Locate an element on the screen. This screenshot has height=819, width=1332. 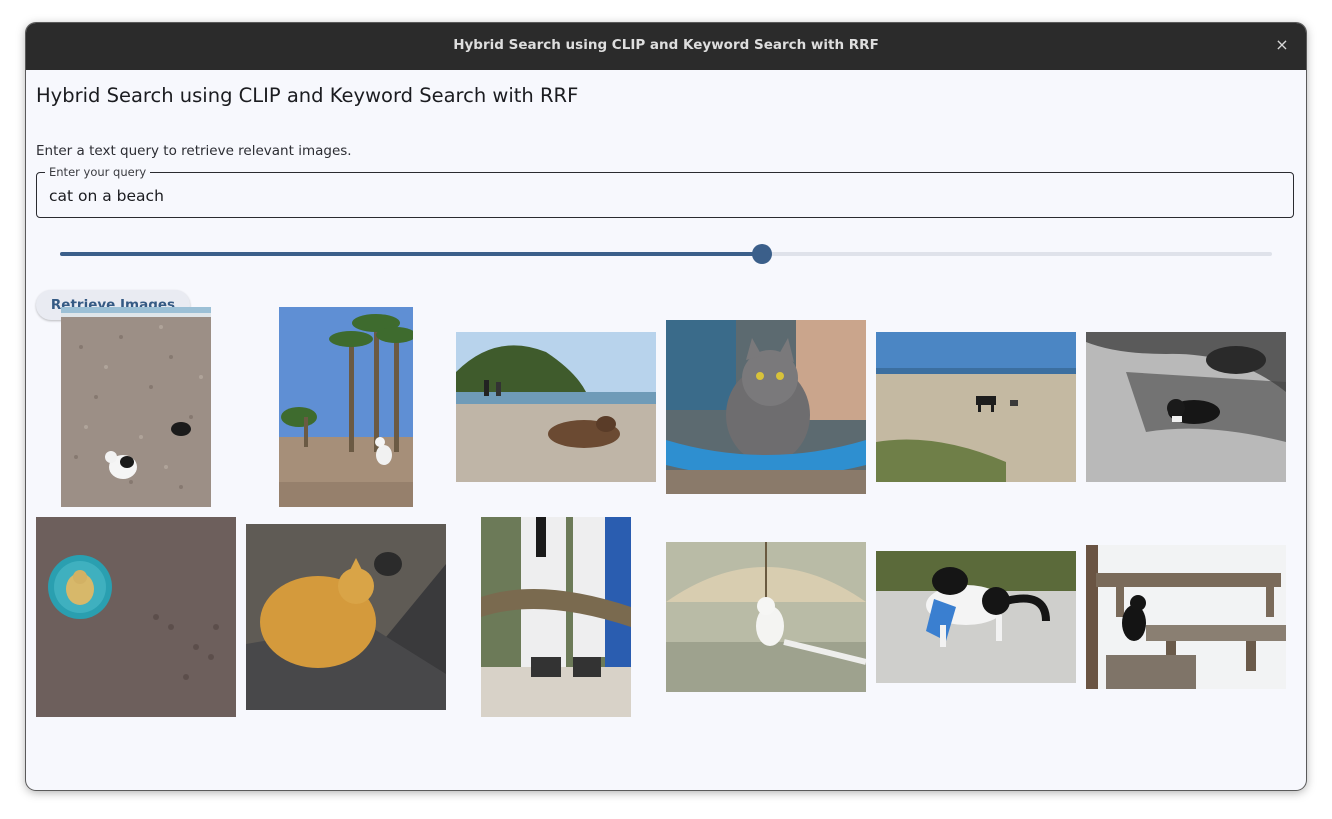
orange-cat-on-lap-image is located at coordinates (346, 617).